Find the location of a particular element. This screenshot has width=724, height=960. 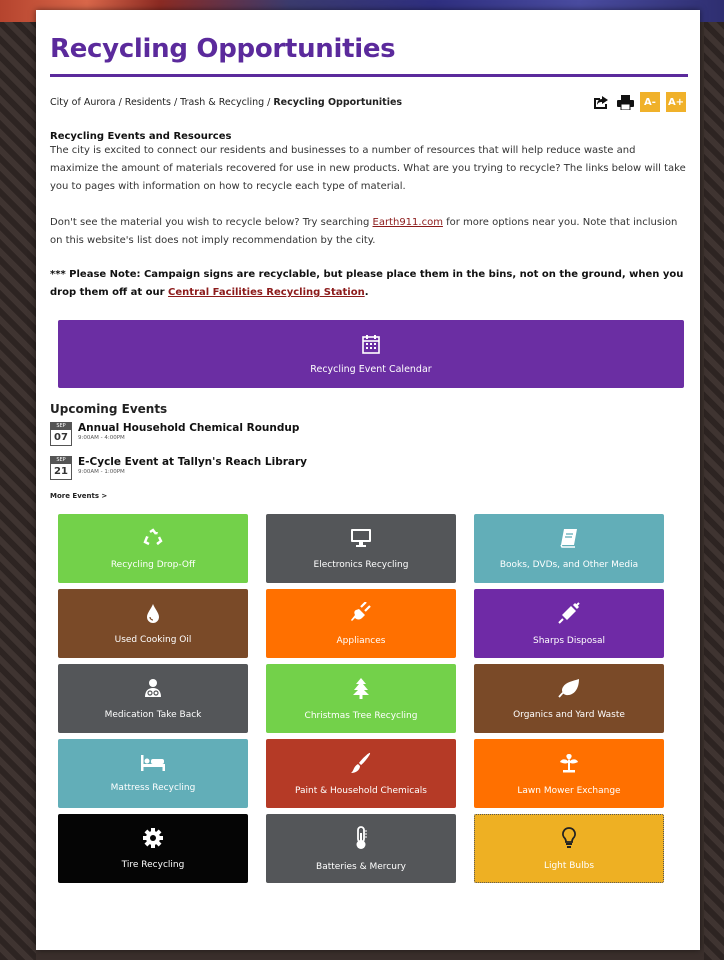

page-title: Recycling Opportunities is located at coordinates (223, 49).